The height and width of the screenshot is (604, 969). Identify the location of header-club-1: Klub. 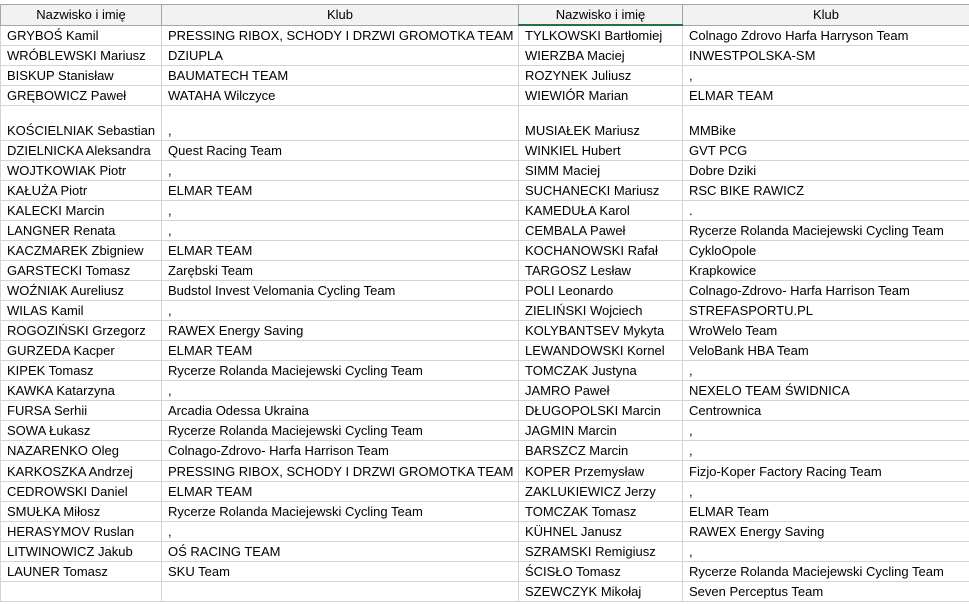
(340, 15).